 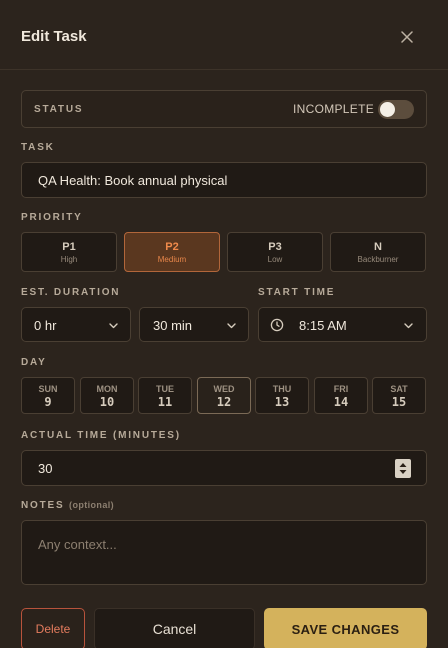 I want to click on priority-name: Medium, so click(x=172, y=259).